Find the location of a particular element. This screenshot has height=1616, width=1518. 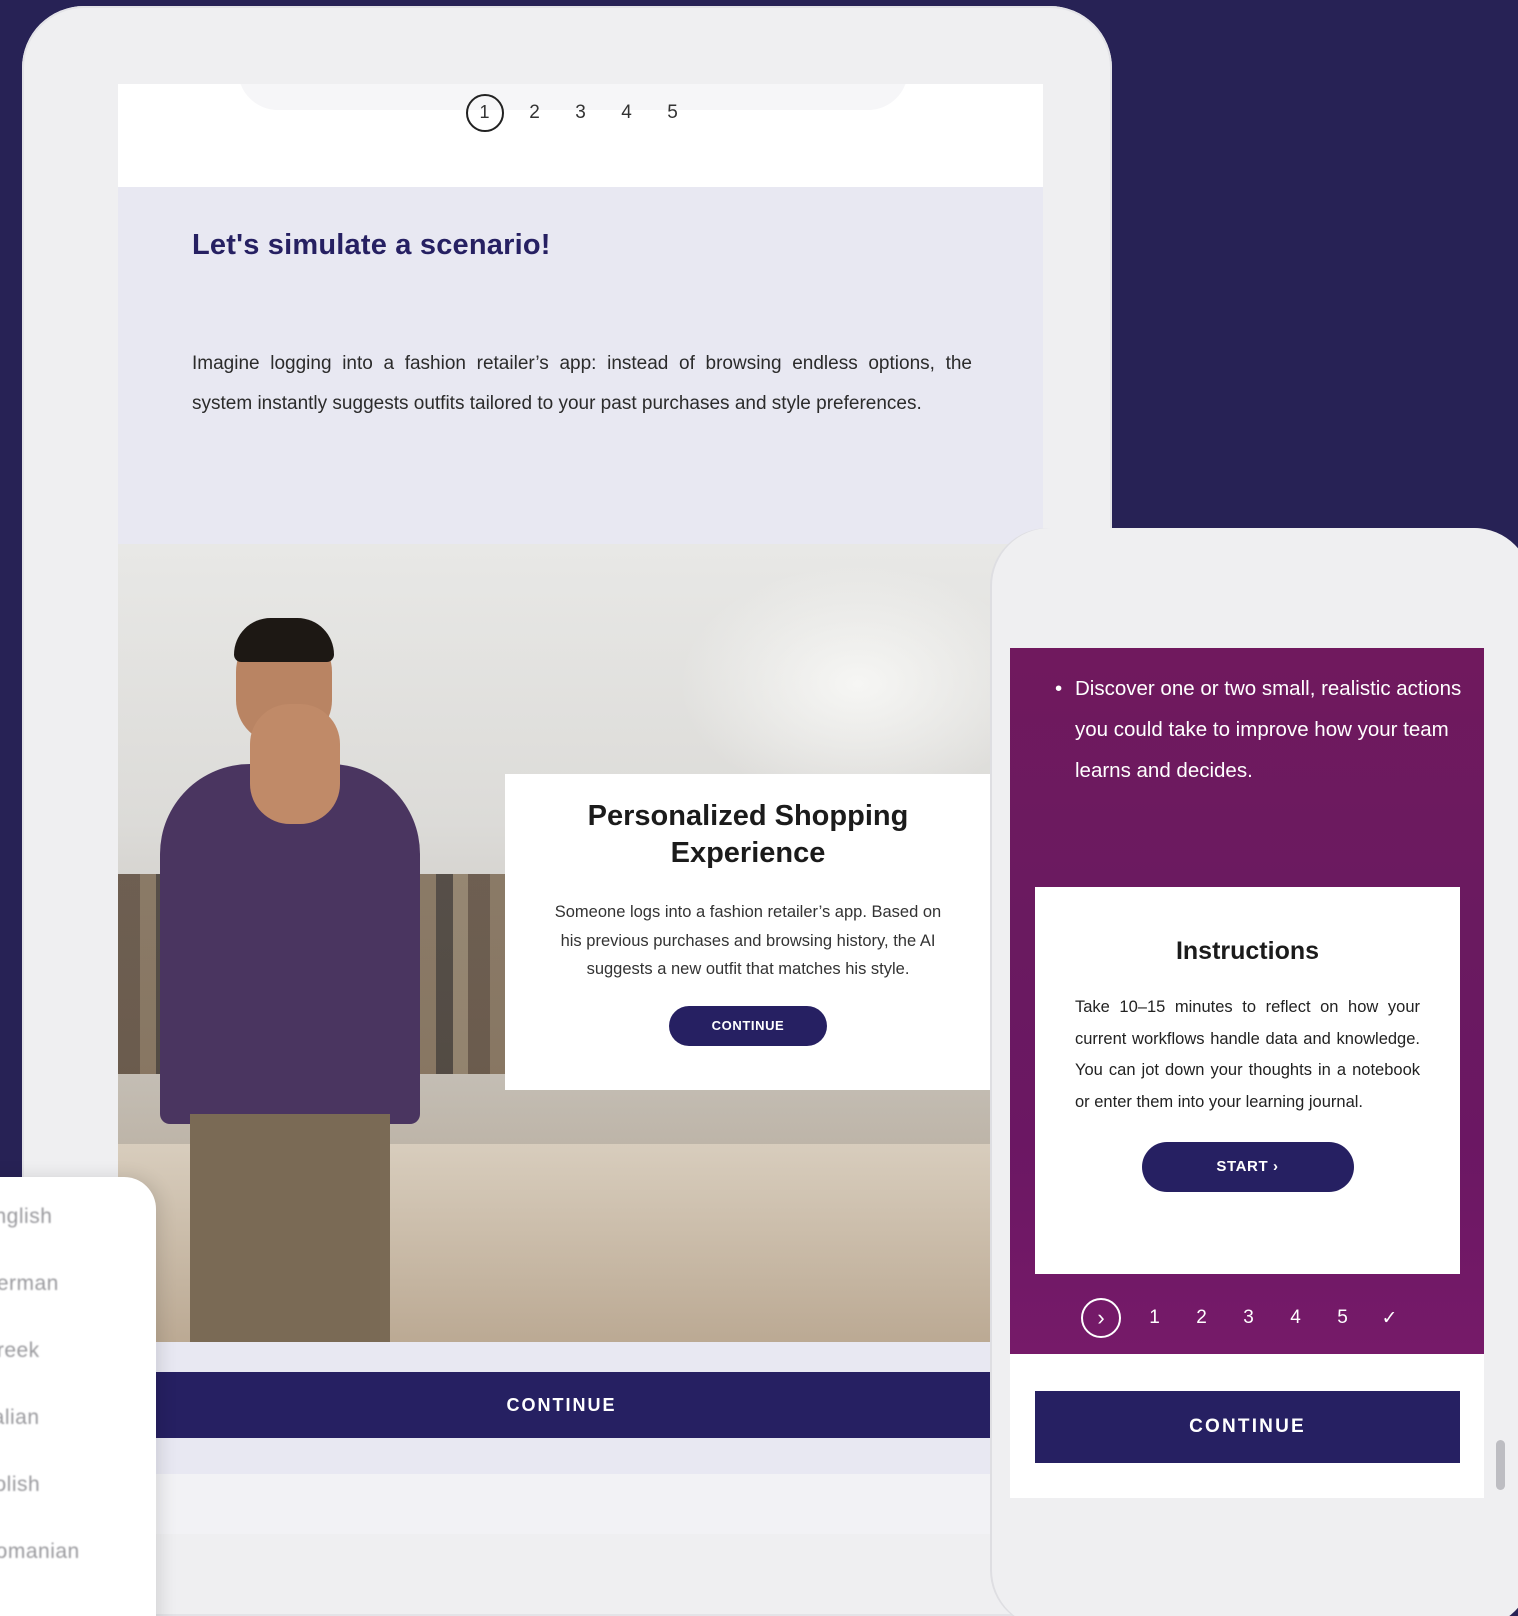

phone-step-5: 5 is located at coordinates (1342, 1318).